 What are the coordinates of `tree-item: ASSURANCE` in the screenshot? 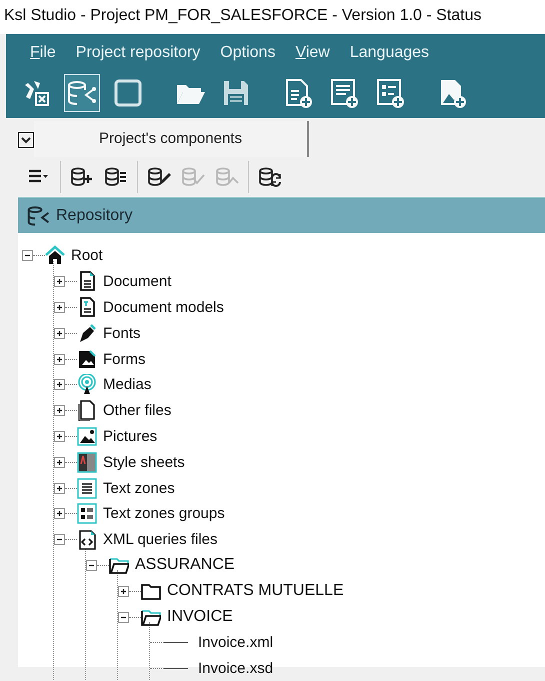 It's located at (185, 565).